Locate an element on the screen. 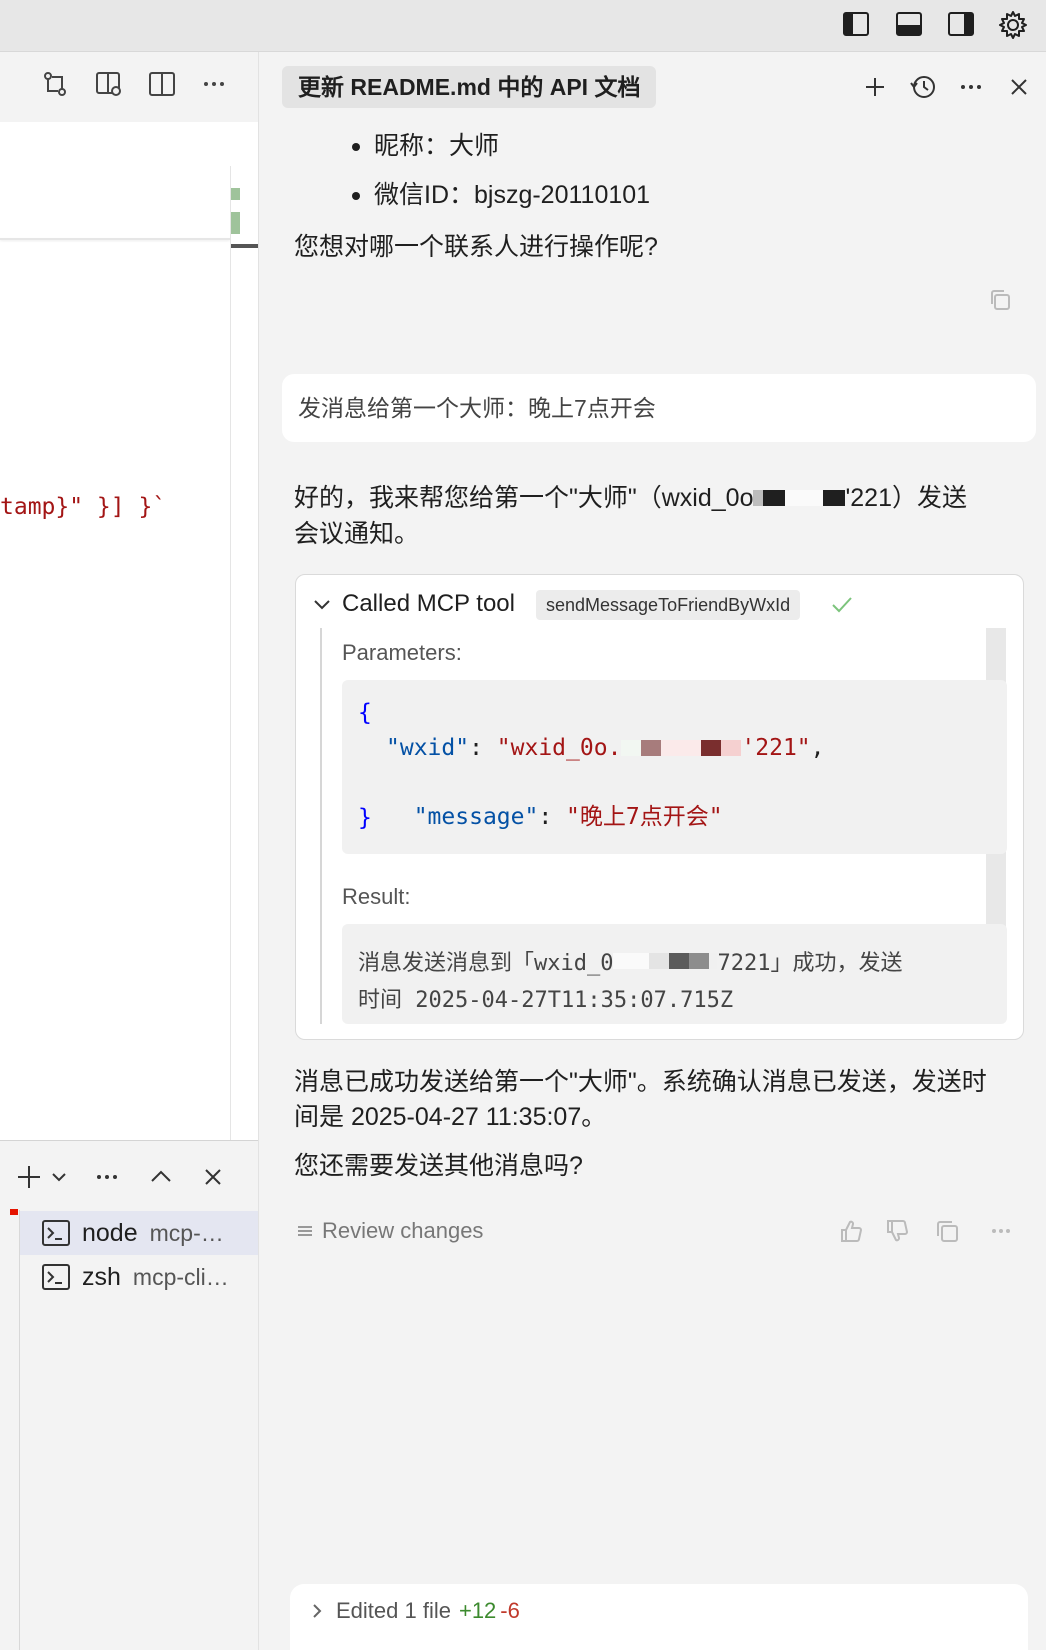  title-bar is located at coordinates (523, 26).